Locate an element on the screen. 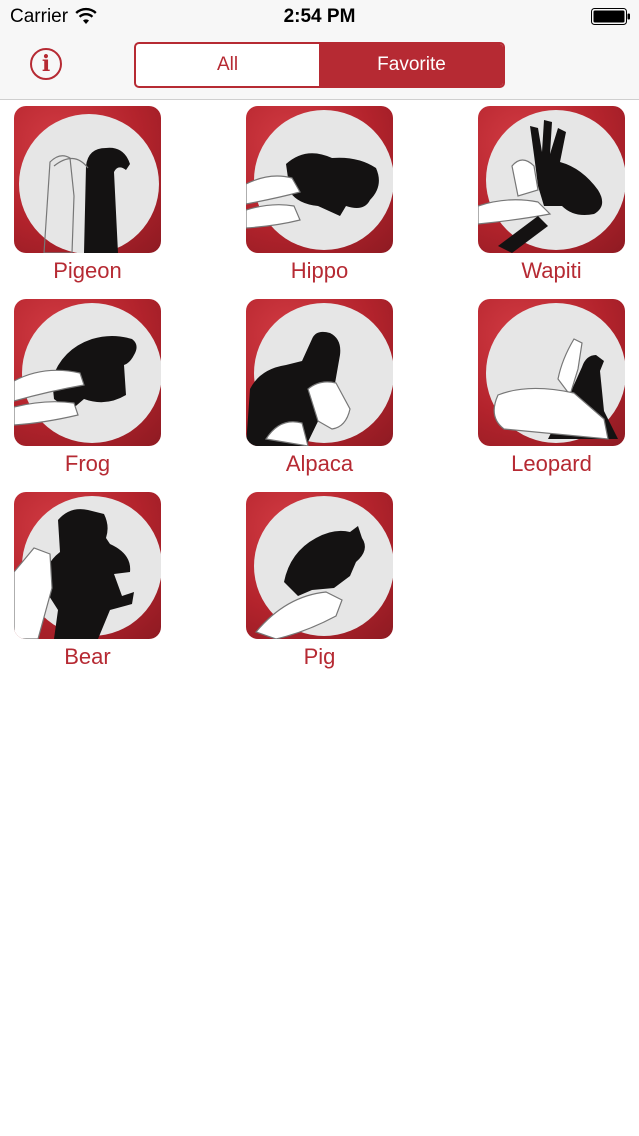 The width and height of the screenshot is (639, 1136). bear-thumbnail is located at coordinates (87, 565).